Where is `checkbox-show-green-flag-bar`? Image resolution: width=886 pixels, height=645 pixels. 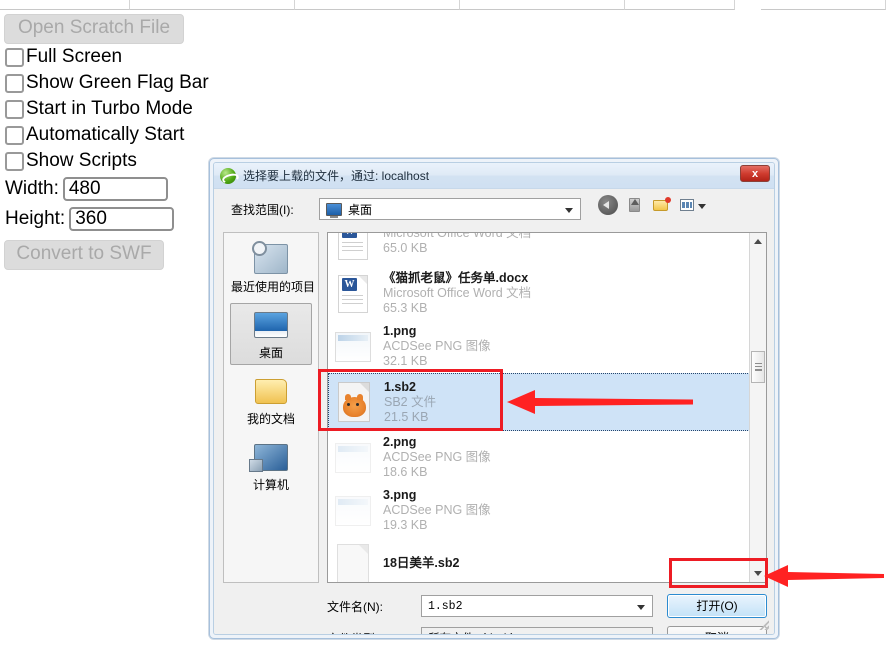
checkbox-show-green-flag-bar is located at coordinates (14, 83).